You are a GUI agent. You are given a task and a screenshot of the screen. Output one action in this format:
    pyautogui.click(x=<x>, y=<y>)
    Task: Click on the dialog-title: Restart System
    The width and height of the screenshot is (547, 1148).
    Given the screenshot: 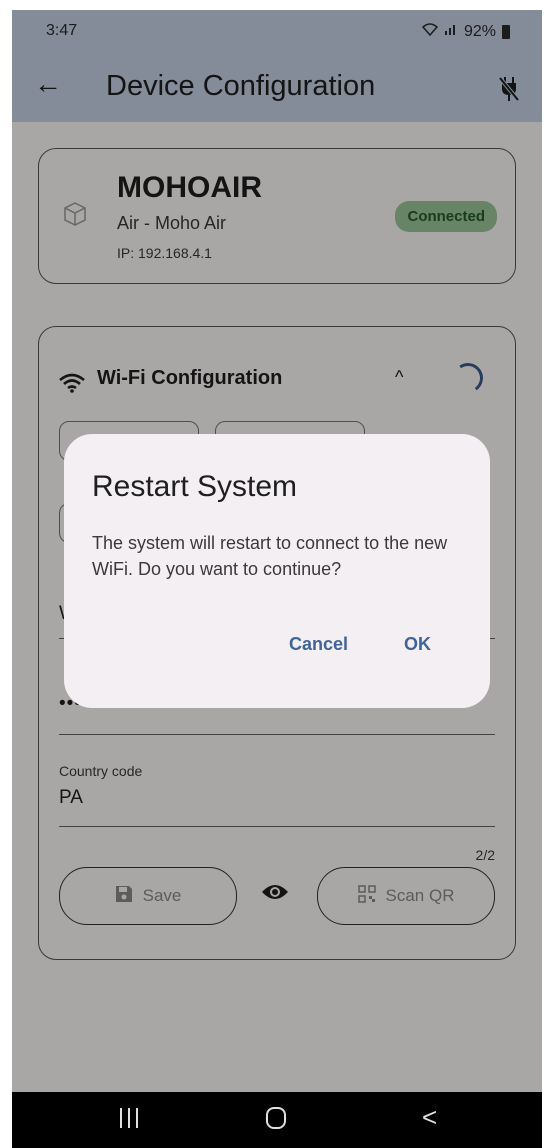 What is the action you would take?
    pyautogui.click(x=195, y=486)
    